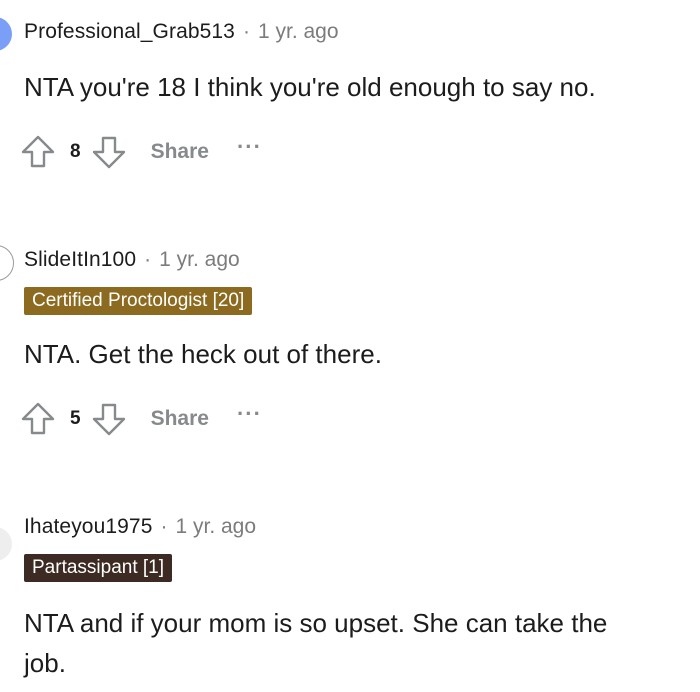  I want to click on username-link: SlideItIn100, so click(80, 260).